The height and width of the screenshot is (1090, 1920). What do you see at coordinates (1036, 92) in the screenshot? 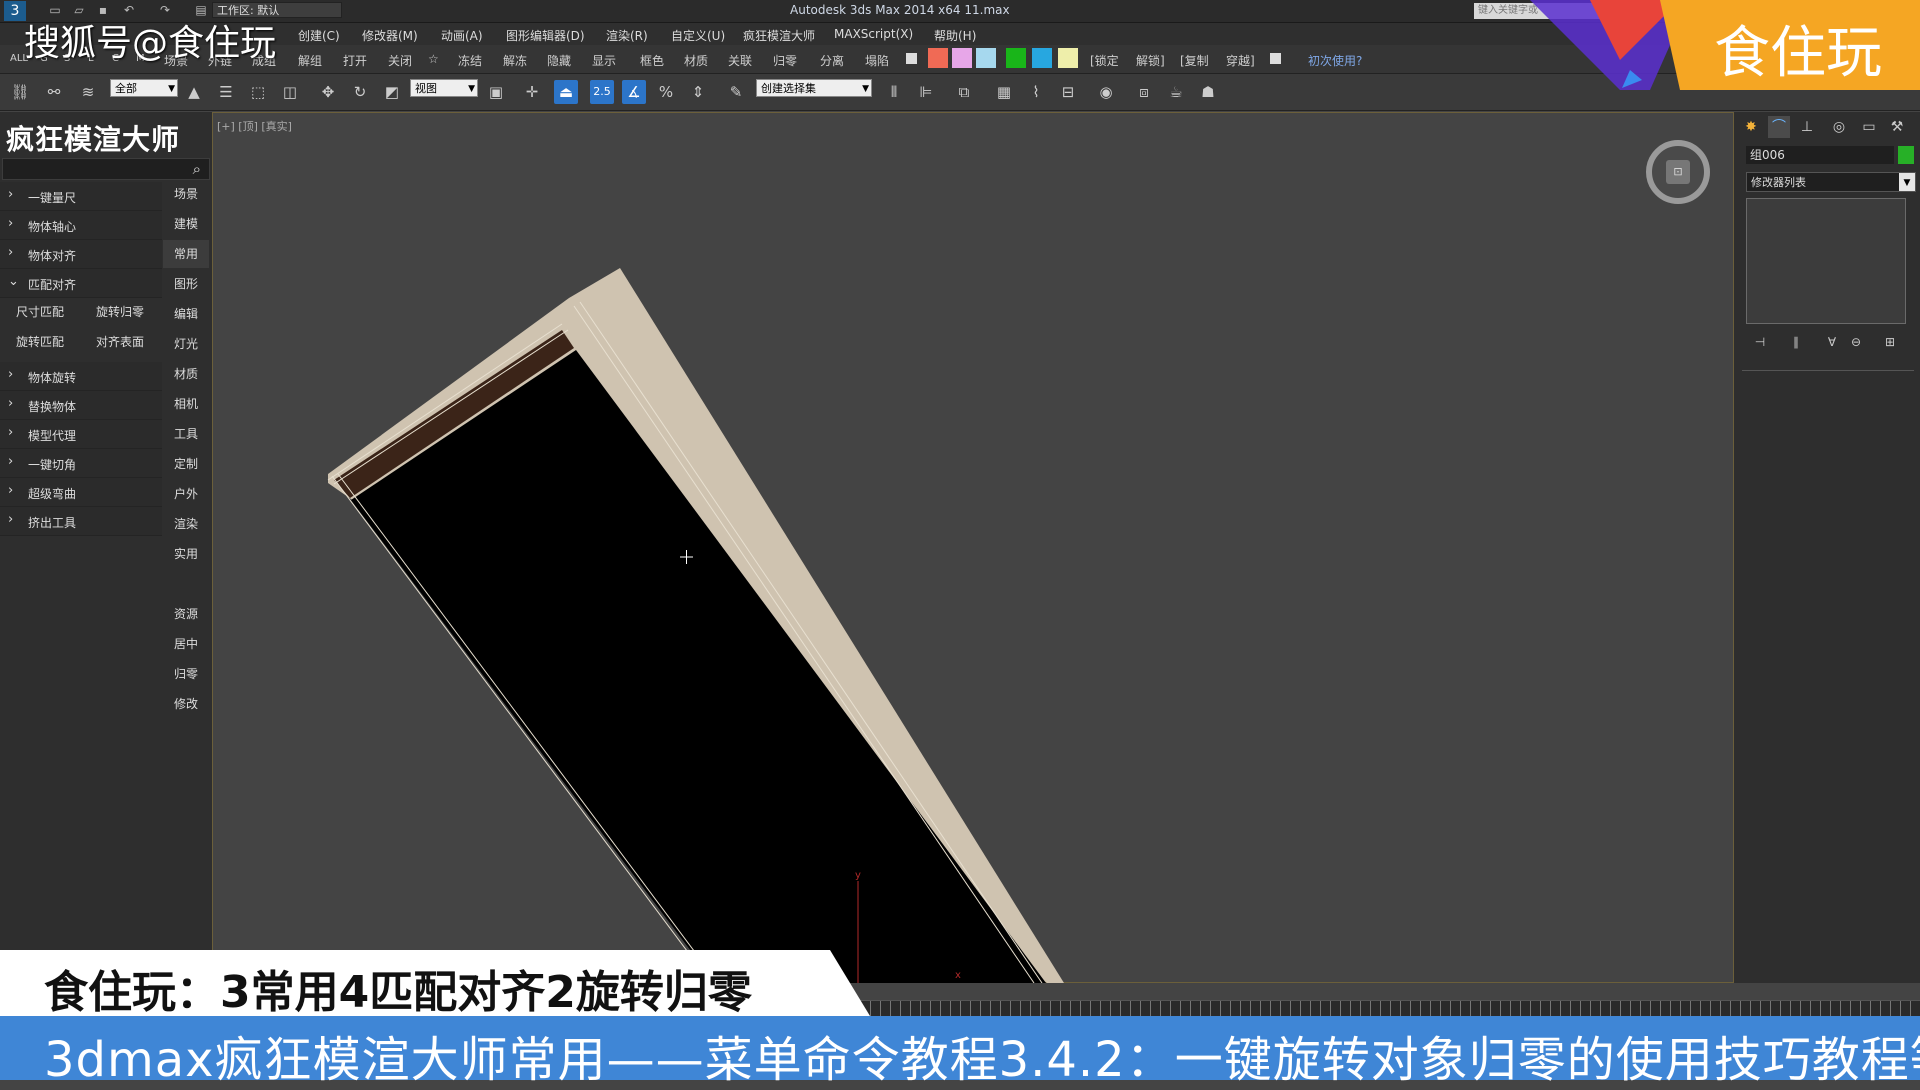
I see `curve-editor-icon: ⌇` at bounding box center [1036, 92].